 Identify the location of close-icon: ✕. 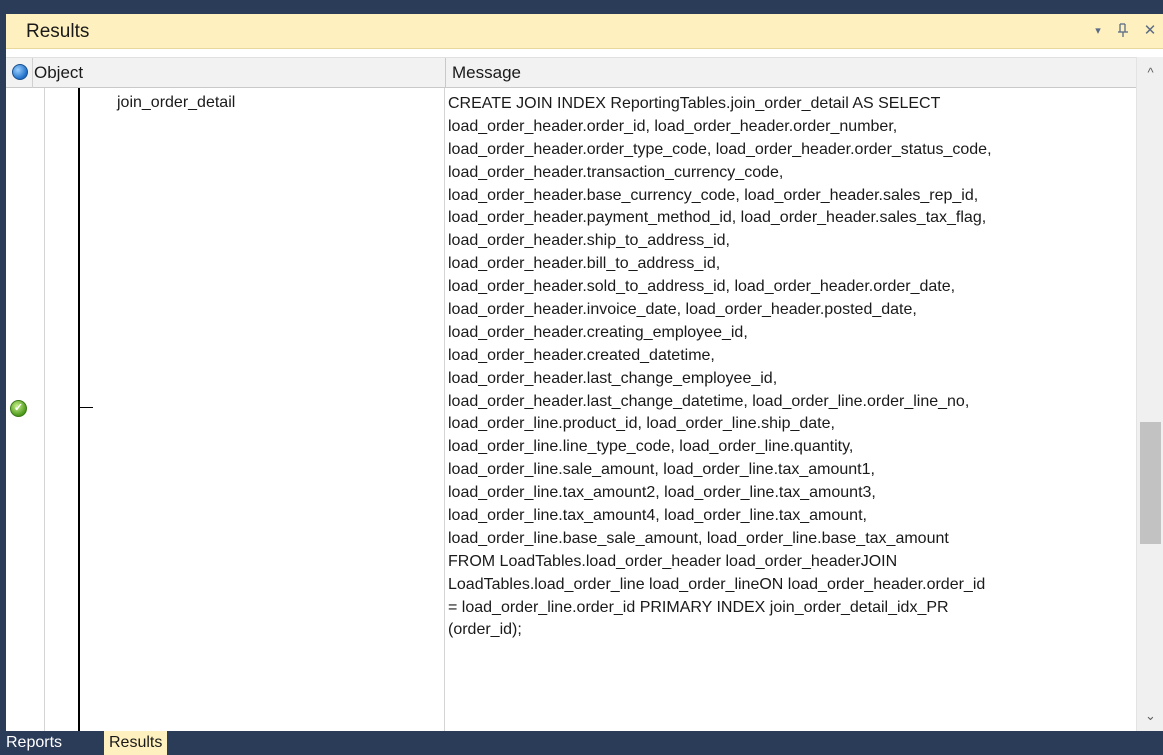
(1150, 30).